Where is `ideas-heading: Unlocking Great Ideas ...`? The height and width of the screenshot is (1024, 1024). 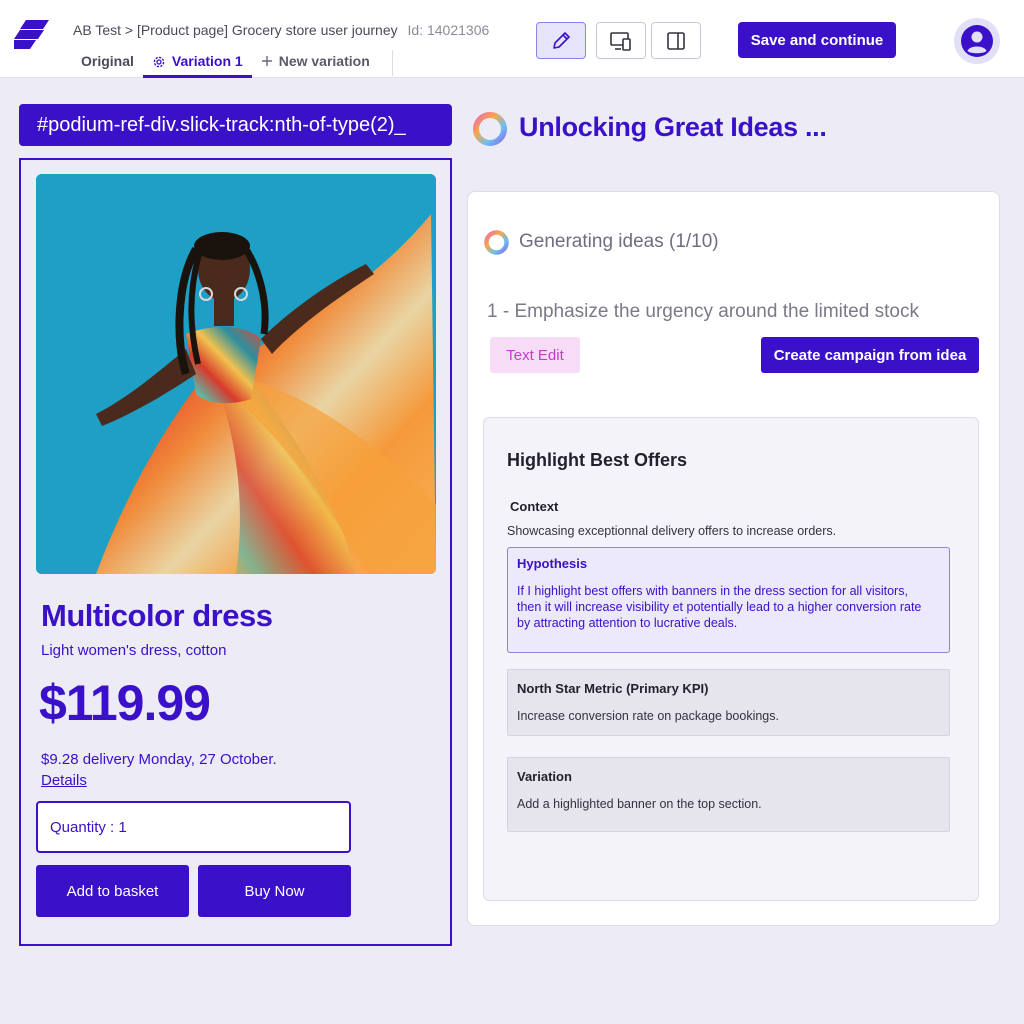
ideas-heading: Unlocking Great Ideas ... is located at coordinates (673, 127).